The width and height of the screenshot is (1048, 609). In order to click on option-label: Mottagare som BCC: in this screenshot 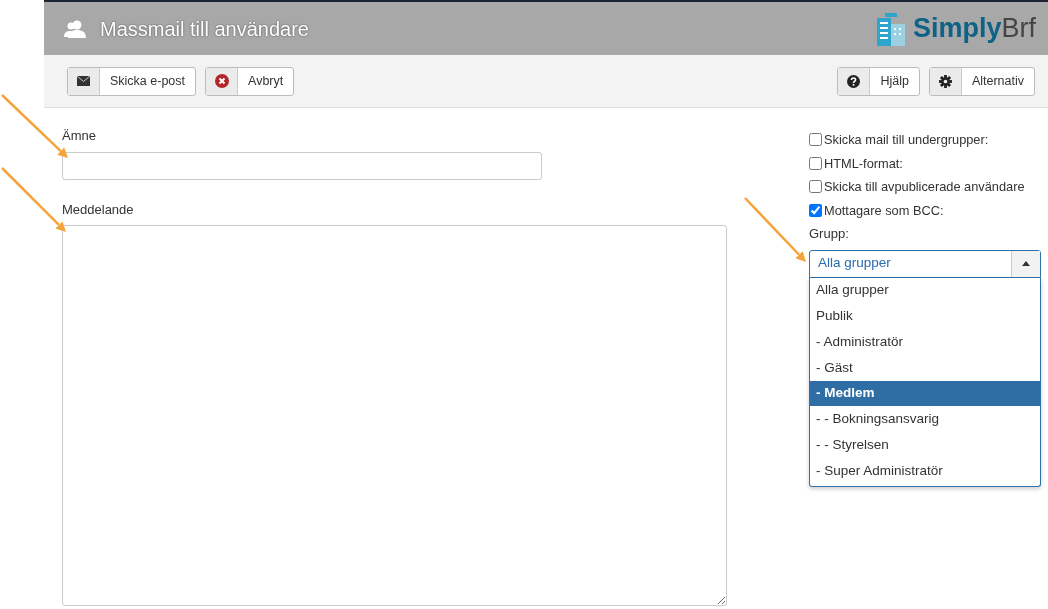, I will do `click(925, 210)`.